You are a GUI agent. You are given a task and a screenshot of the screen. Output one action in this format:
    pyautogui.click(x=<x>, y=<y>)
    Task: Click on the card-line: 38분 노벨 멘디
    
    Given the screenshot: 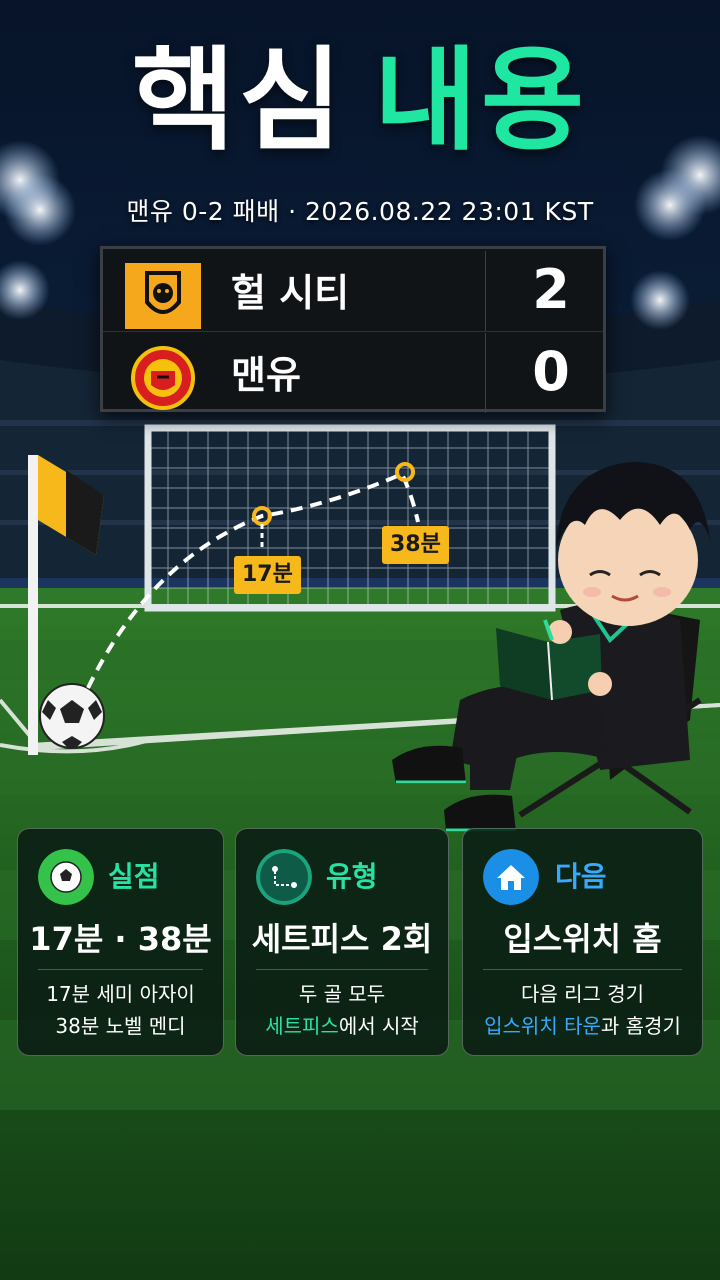 What is the action you would take?
    pyautogui.click(x=120, y=1026)
    